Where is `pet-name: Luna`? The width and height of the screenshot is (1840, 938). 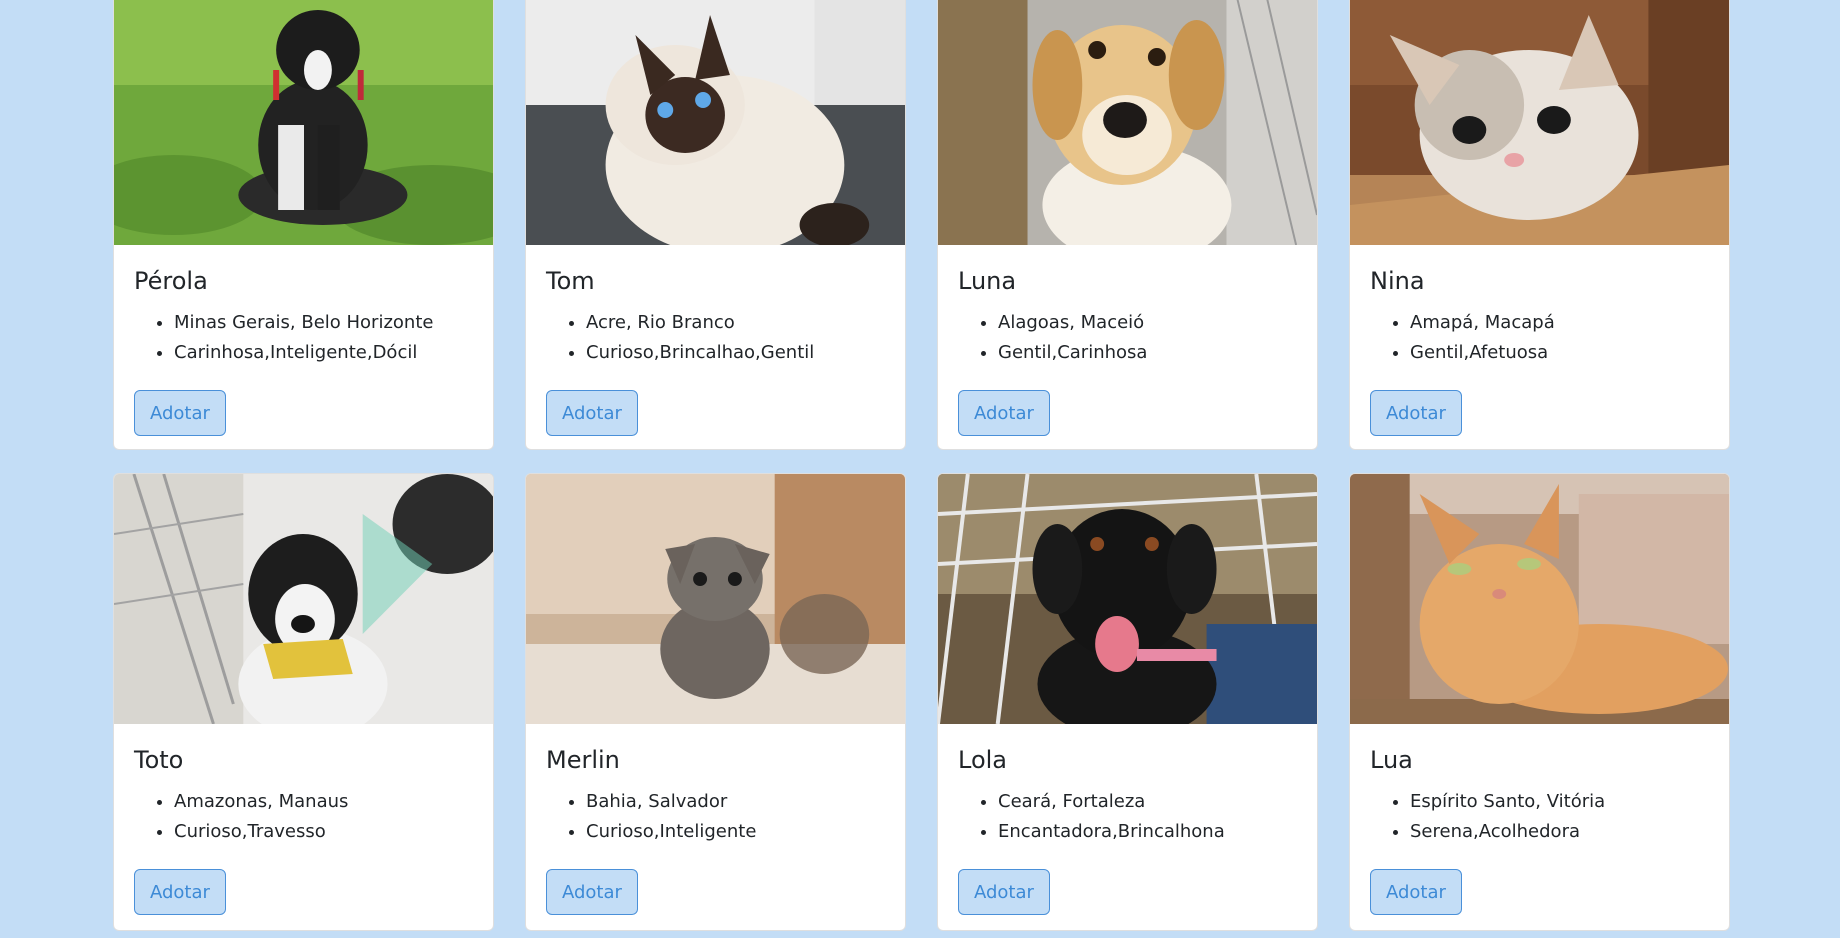
pet-name: Luna is located at coordinates (987, 281).